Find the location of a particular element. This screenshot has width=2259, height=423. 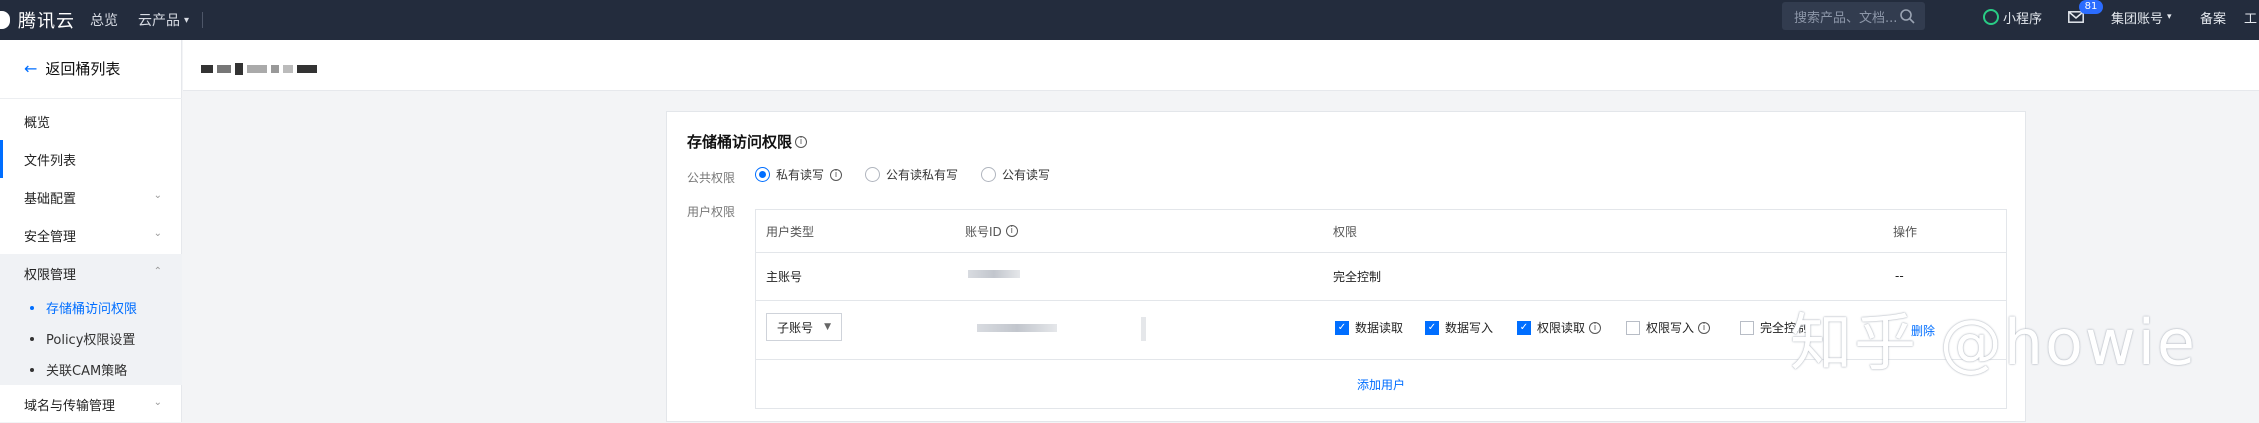

tools-link: 工 is located at coordinates (2250, 17).